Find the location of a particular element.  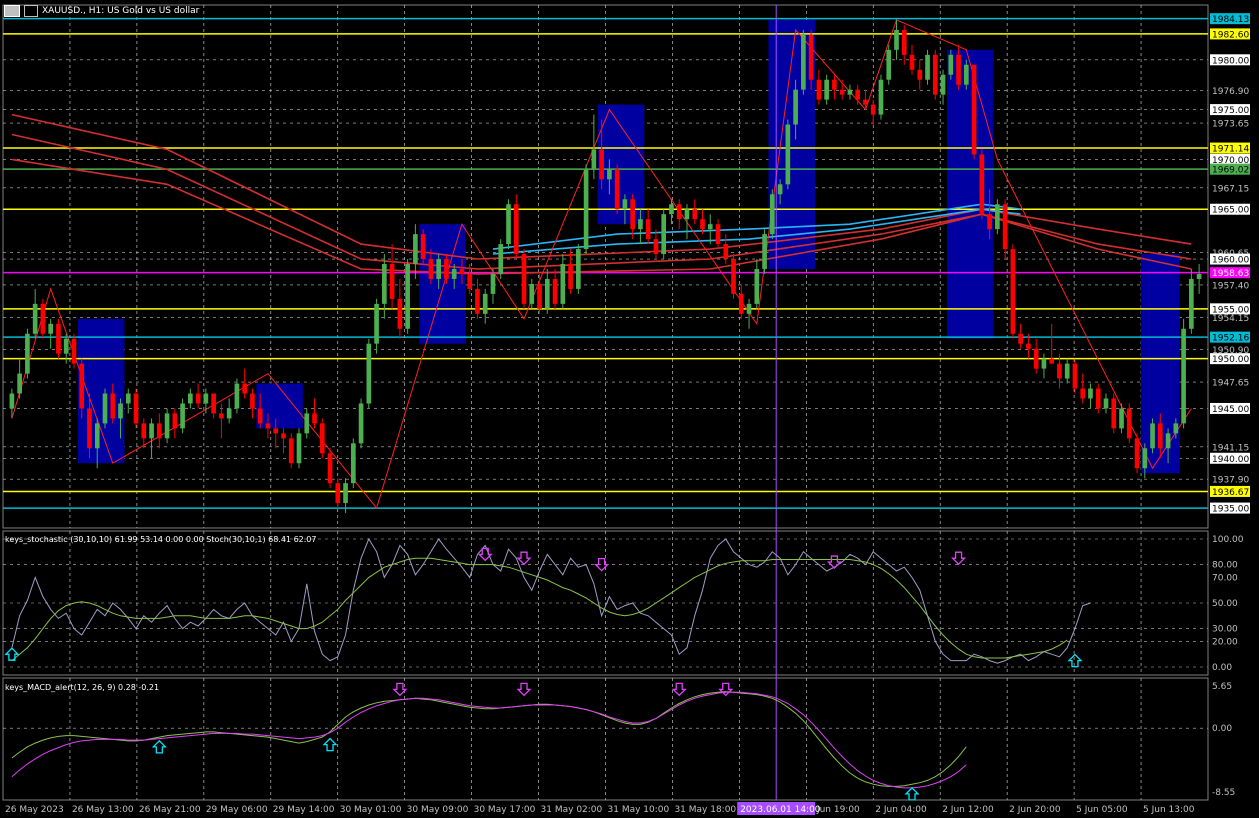

price-label: 1973.65 is located at coordinates (1230, 125).